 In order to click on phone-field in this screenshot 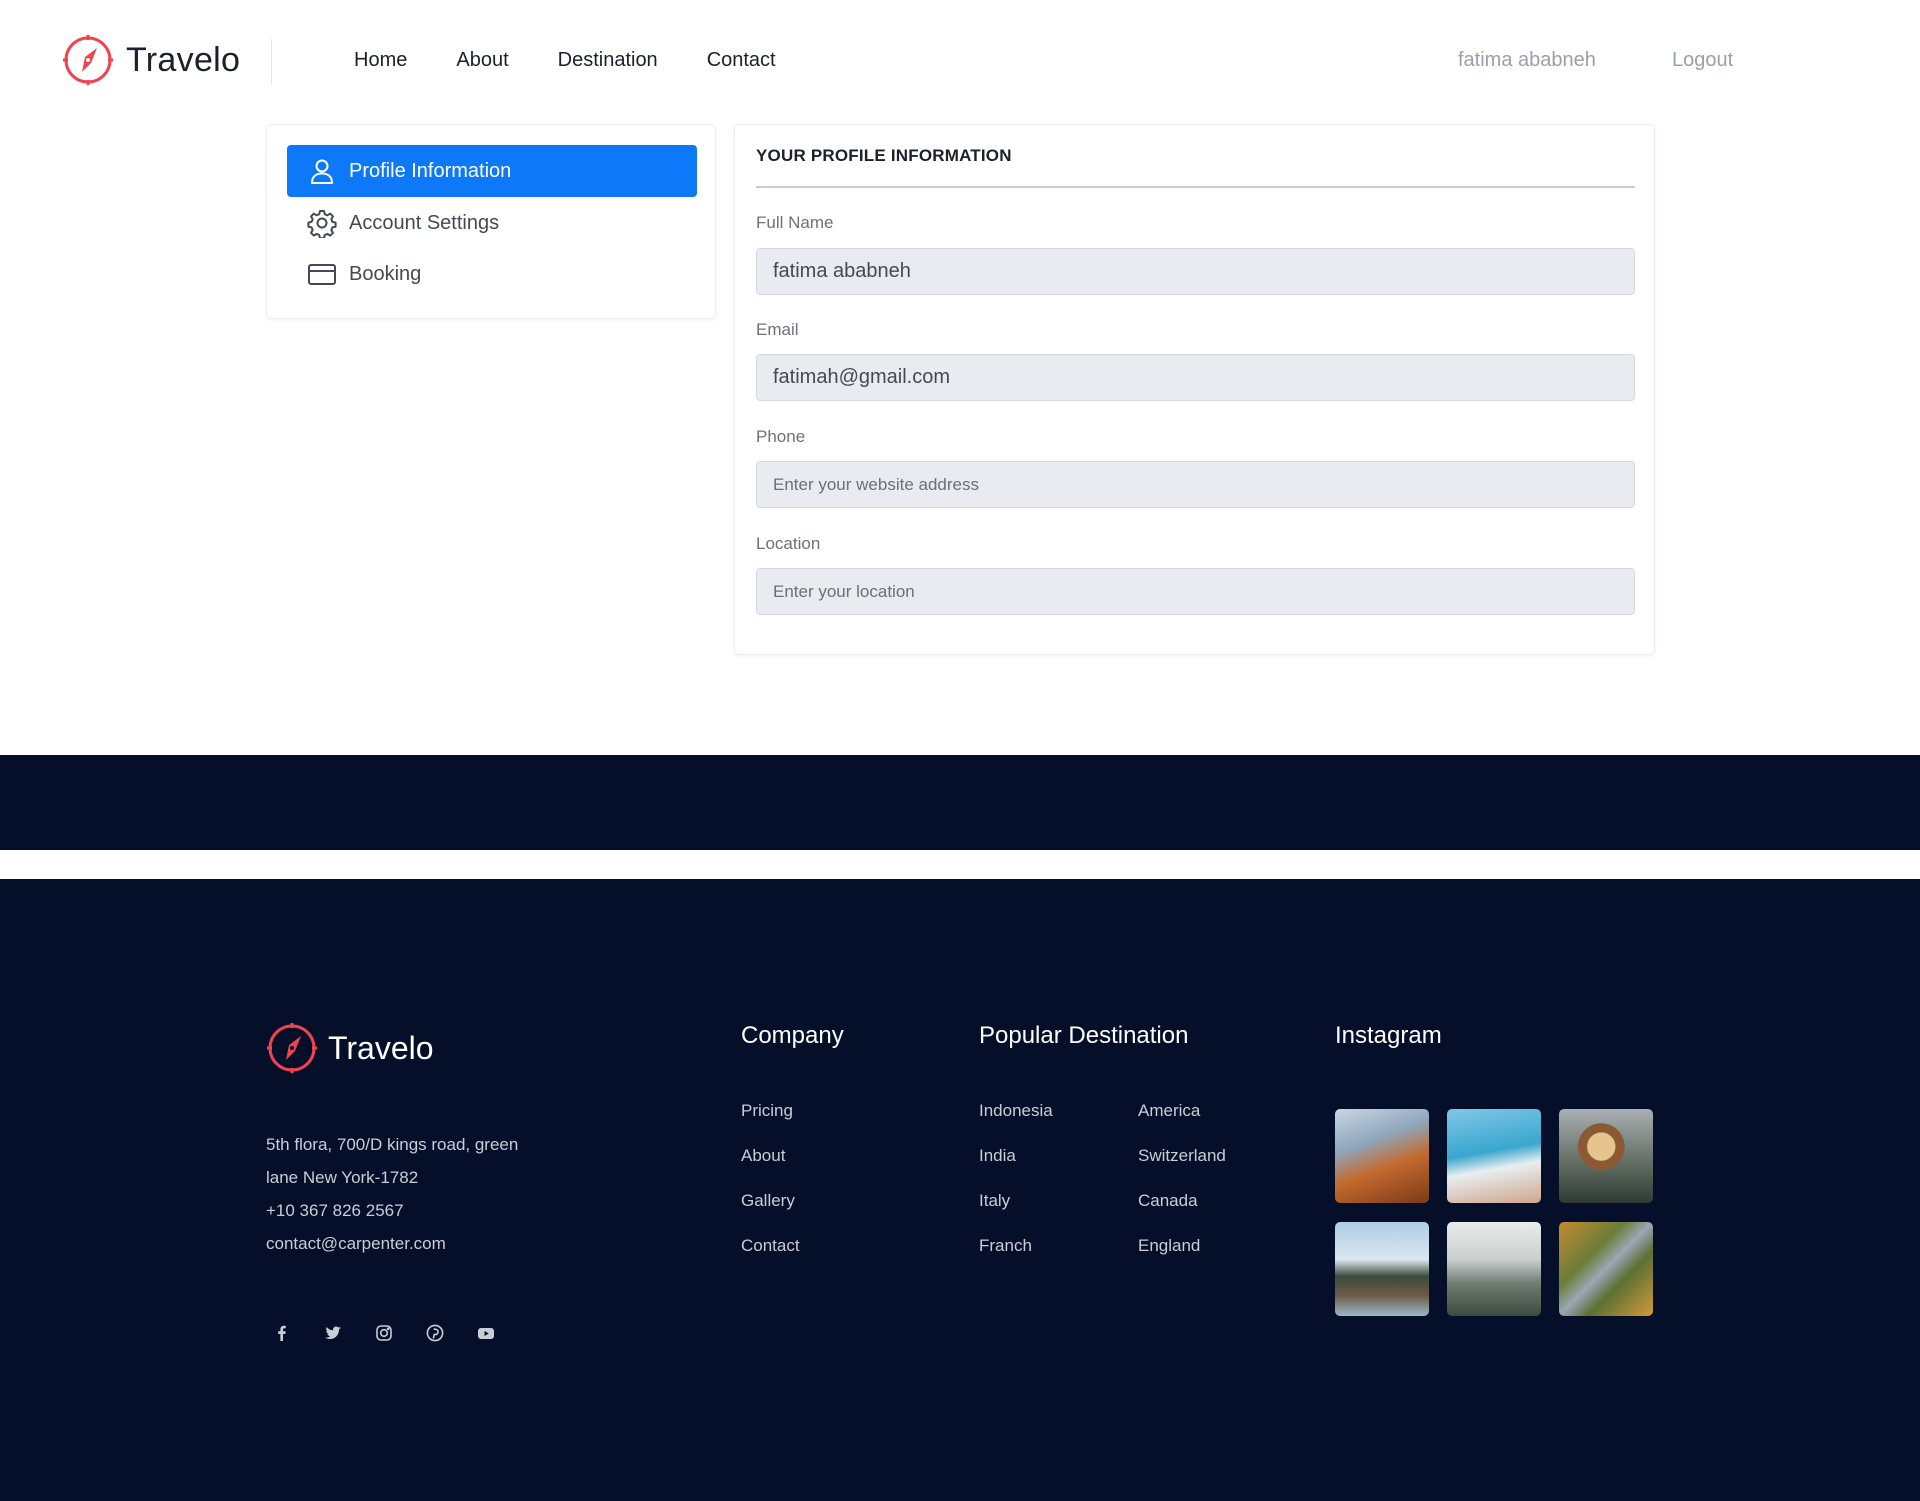, I will do `click(1195, 484)`.